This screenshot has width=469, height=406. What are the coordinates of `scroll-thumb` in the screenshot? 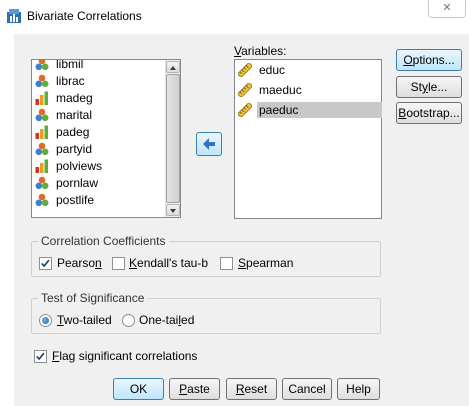 It's located at (173, 138).